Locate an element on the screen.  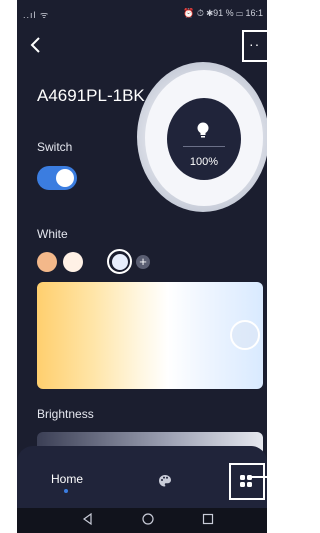
bulb-icon is located at coordinates (203, 130).